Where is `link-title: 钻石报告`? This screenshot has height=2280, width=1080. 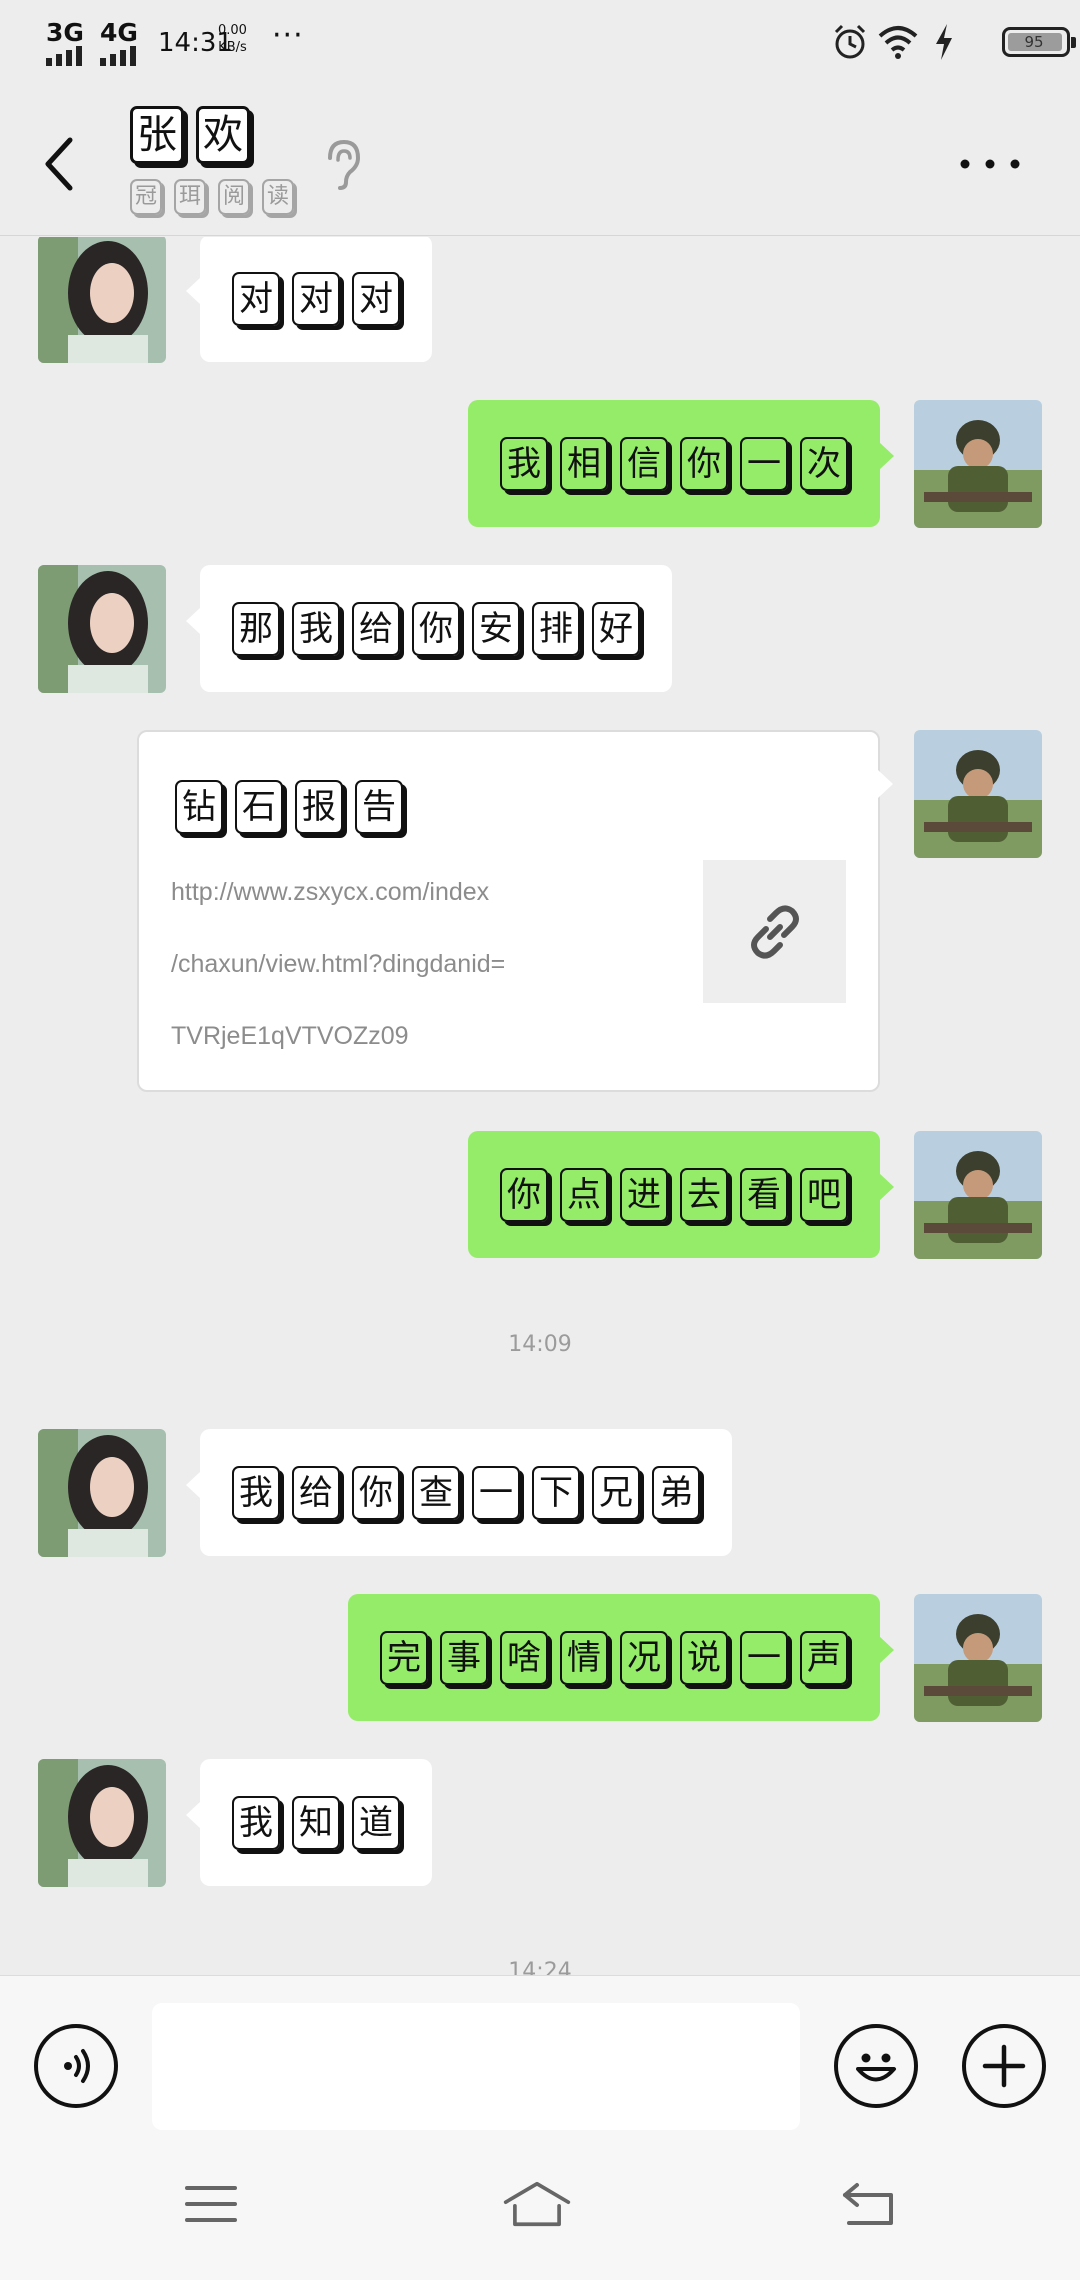
link-title: 钻石报告 is located at coordinates (292, 807).